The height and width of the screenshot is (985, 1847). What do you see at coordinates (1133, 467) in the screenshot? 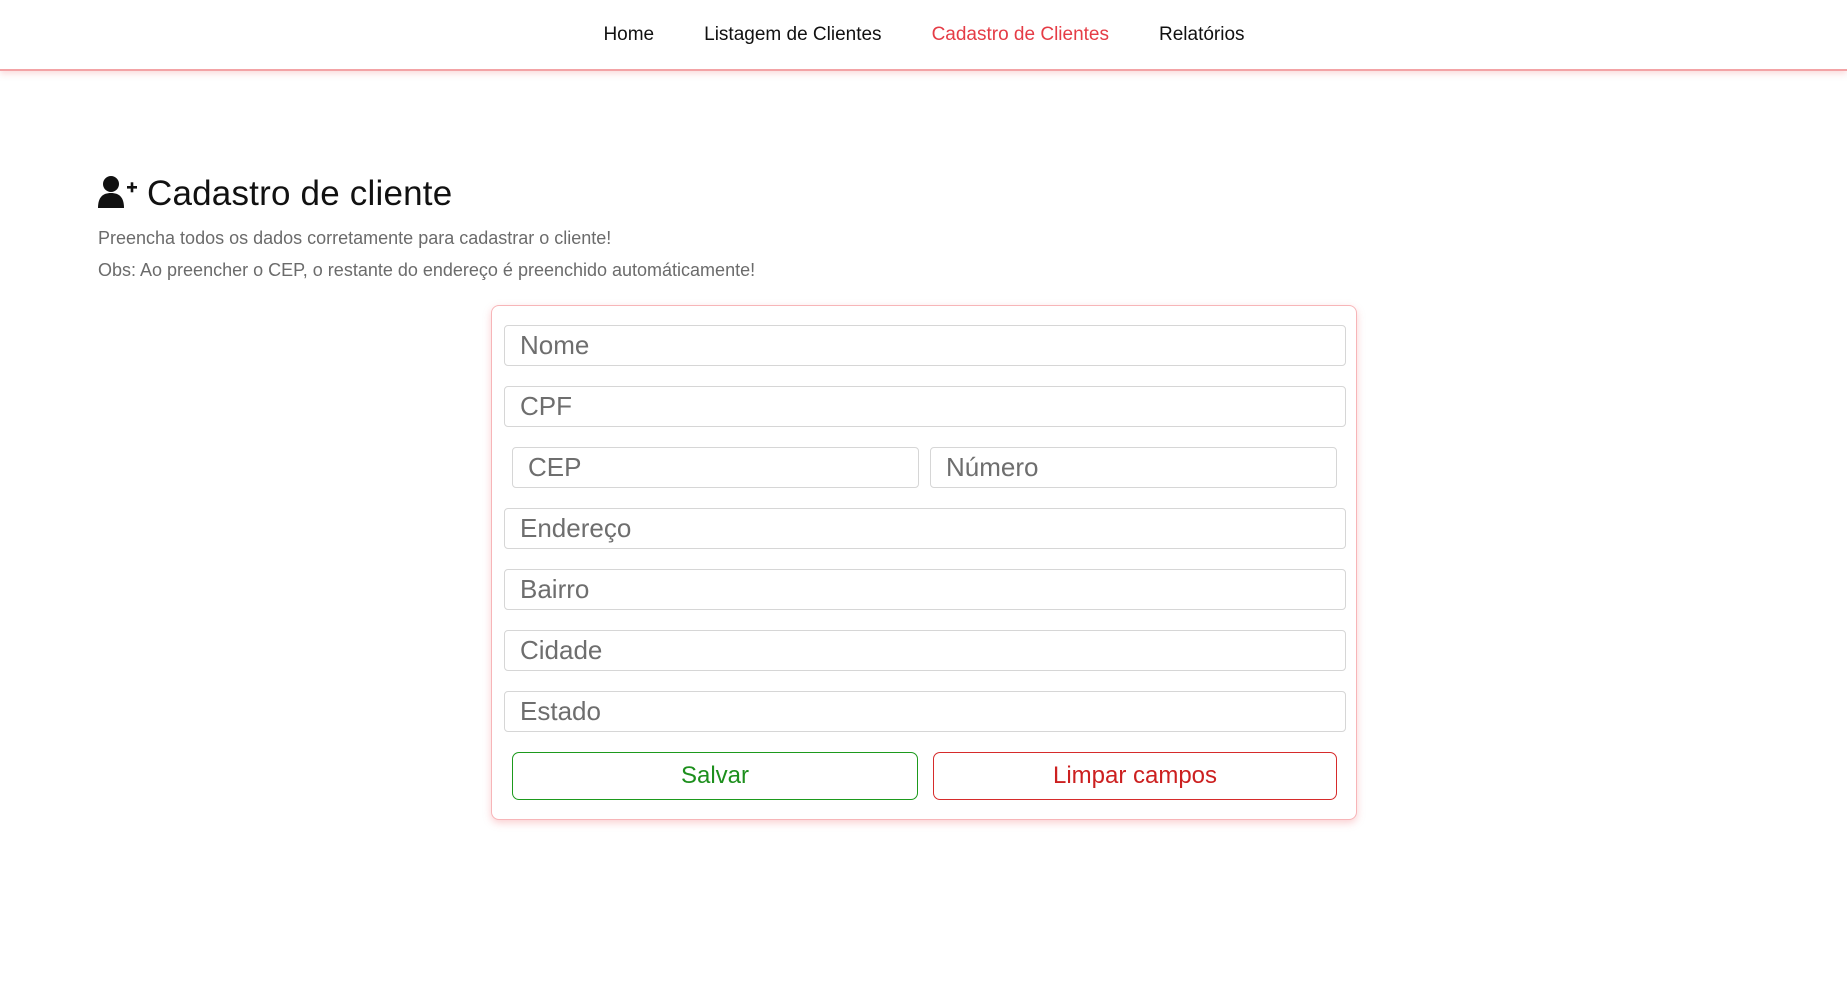
I see `numero-input` at bounding box center [1133, 467].